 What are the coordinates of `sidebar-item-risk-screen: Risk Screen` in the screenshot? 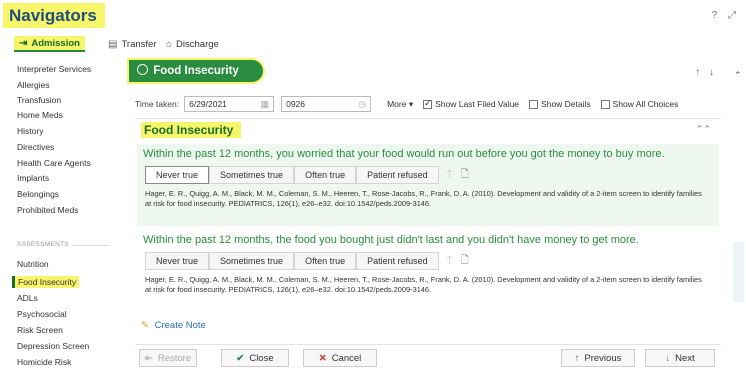 It's located at (40, 330).